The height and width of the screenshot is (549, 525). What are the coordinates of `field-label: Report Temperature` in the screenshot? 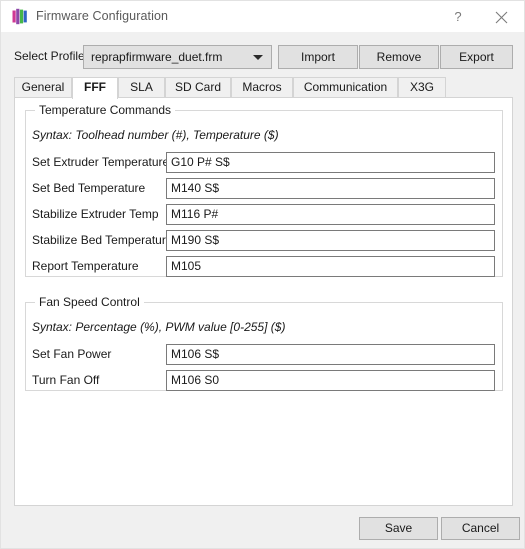 It's located at (85, 266).